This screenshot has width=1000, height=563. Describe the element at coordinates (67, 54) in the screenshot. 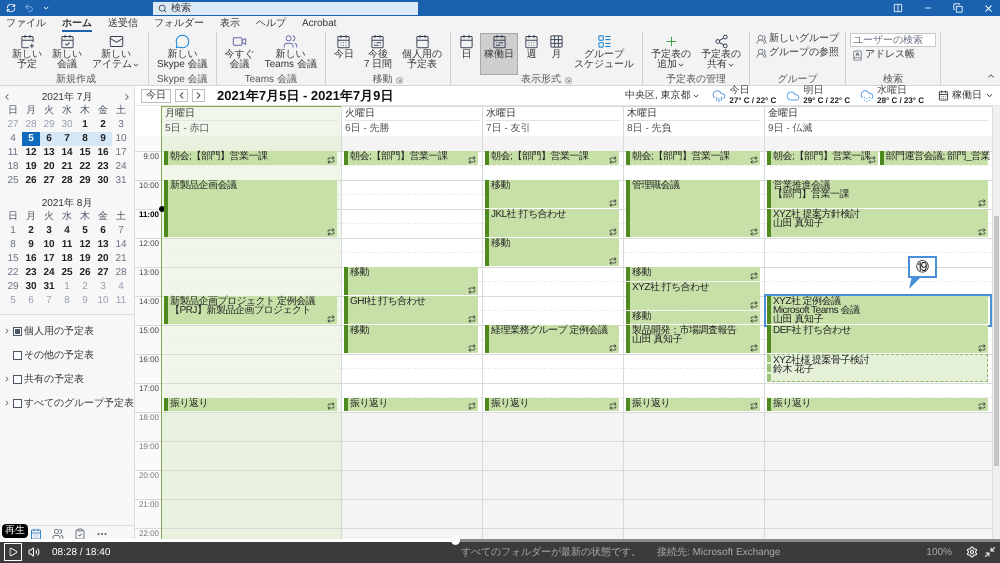

I see `ribbon-button: 新しい 会議` at that location.